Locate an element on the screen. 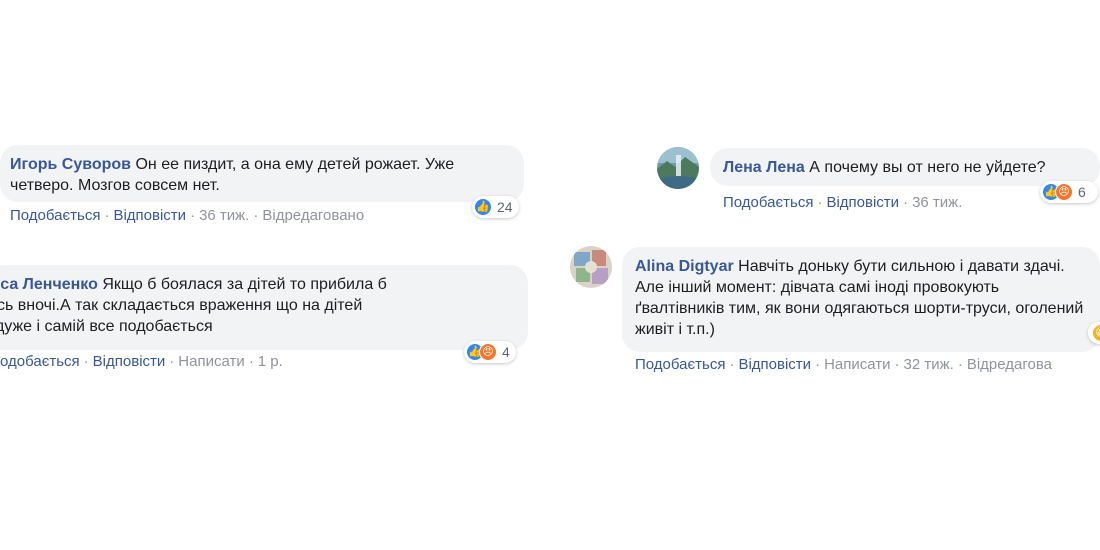 This screenshot has width=1100, height=550. comment-author: Лена Лена is located at coordinates (764, 167).